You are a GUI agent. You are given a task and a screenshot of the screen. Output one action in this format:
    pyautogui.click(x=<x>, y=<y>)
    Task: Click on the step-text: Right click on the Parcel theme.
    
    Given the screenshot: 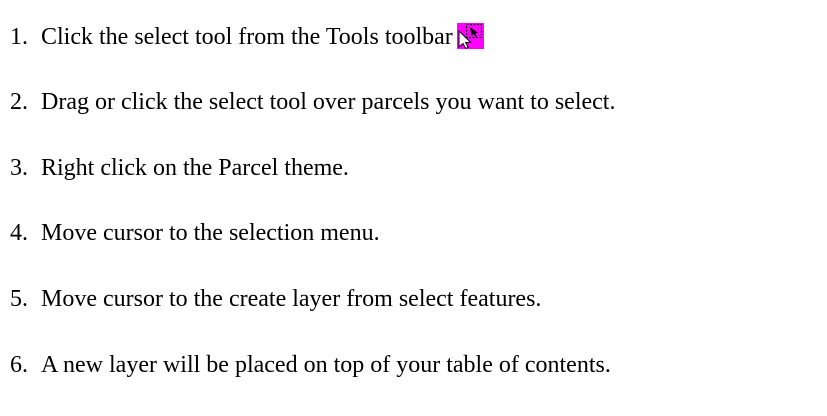 What is the action you would take?
    pyautogui.click(x=195, y=168)
    